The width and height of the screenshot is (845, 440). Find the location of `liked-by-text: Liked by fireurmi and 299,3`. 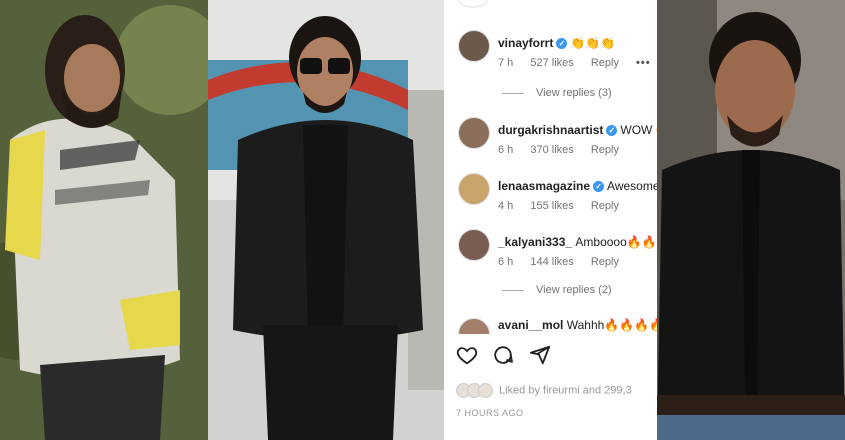

liked-by-text: Liked by fireurmi and 299,3 is located at coordinates (565, 390).